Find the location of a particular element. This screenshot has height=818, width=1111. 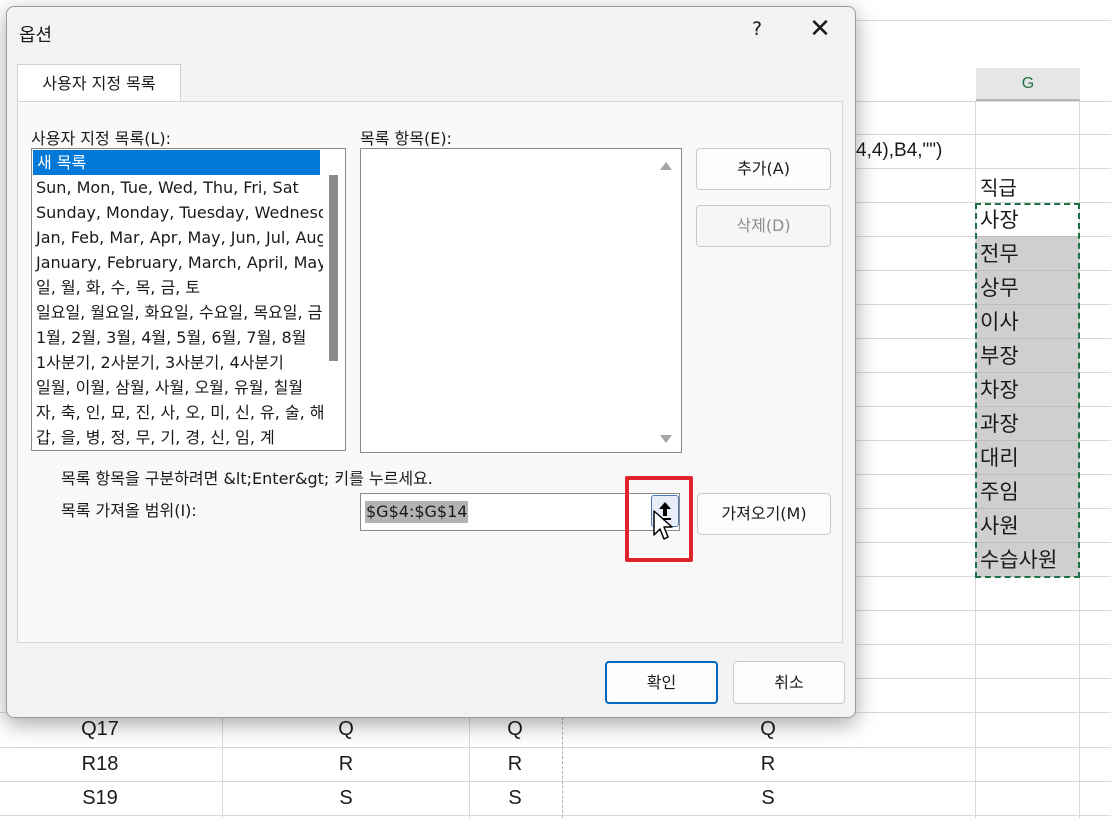

list-item: 일요일, 월요일, 화요일, 수요일, 목요일, 금요일, 토요일 is located at coordinates (177, 312).